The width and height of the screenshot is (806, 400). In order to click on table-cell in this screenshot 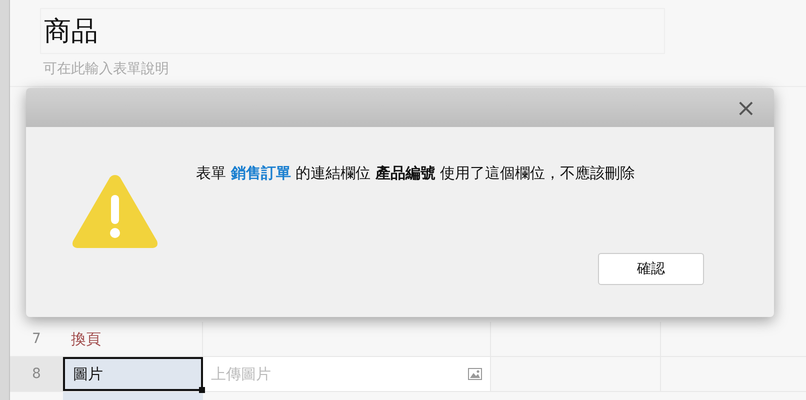, I will do `click(133, 396)`.